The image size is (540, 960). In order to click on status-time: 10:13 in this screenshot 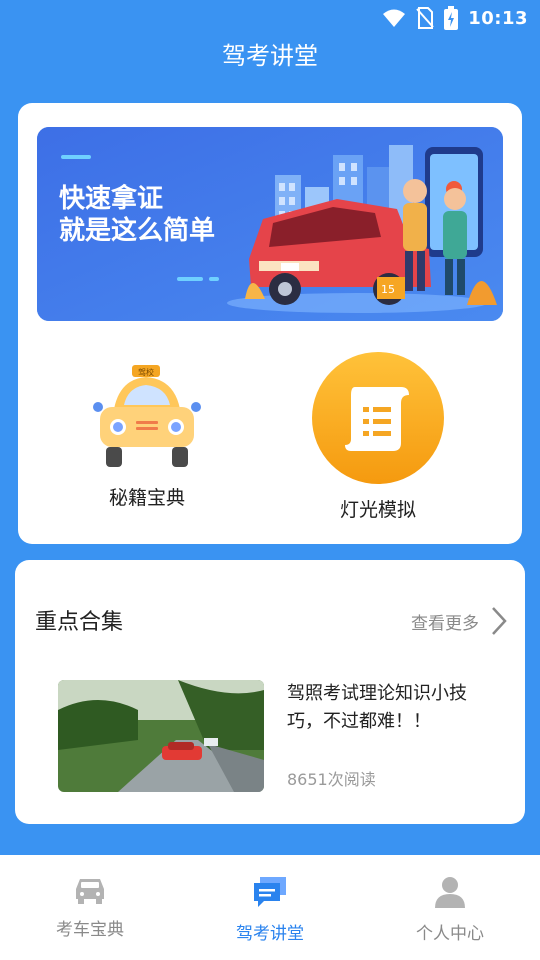, I will do `click(498, 18)`.